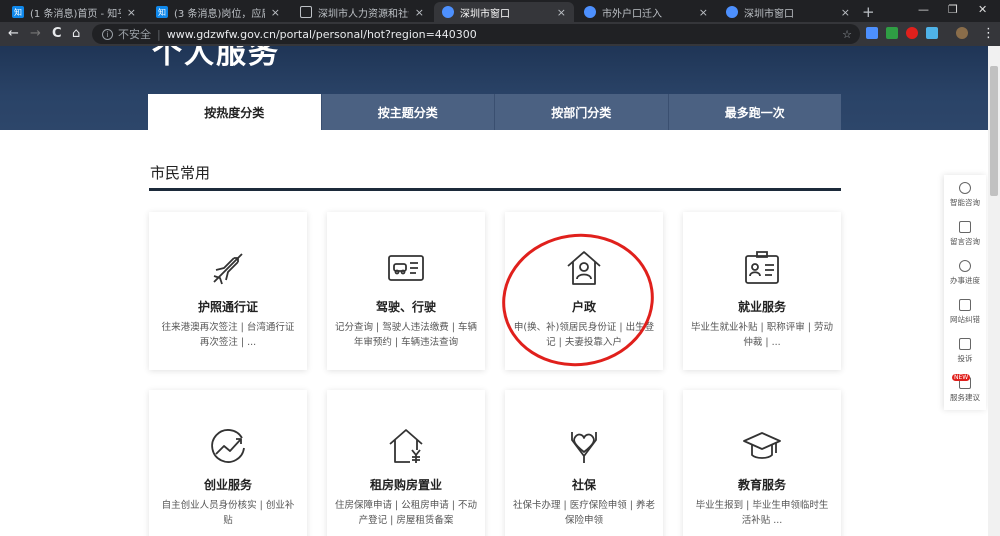  Describe the element at coordinates (495, 189) in the screenshot. I see `section-divider` at that location.